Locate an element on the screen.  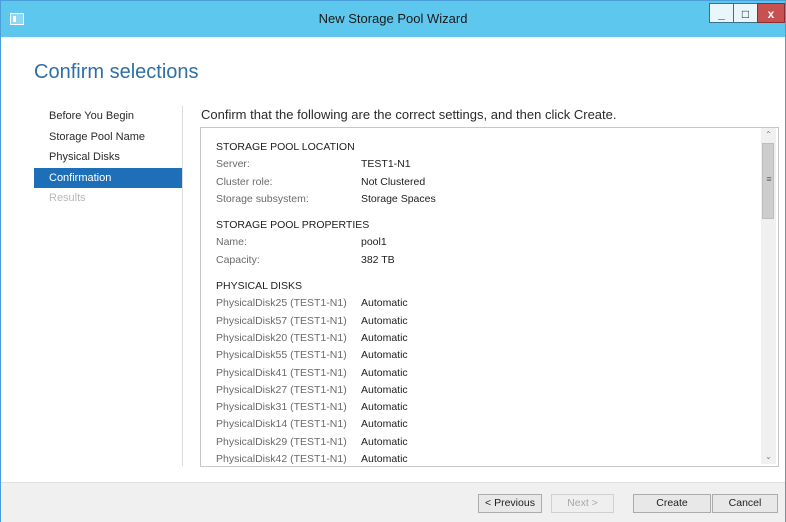
section-header-disks: PHYSICAL DISKS is located at coordinates (259, 286).